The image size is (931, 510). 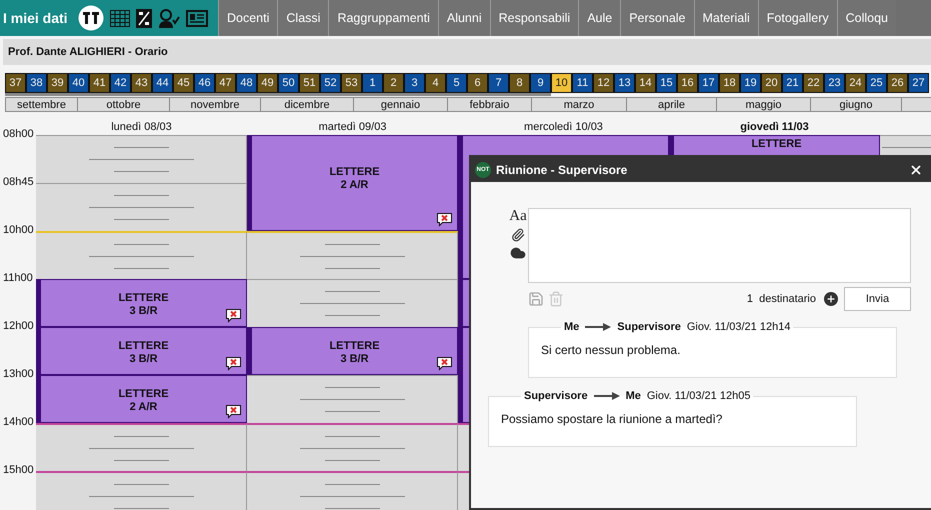 I want to click on week-number: 10, so click(x=561, y=83).